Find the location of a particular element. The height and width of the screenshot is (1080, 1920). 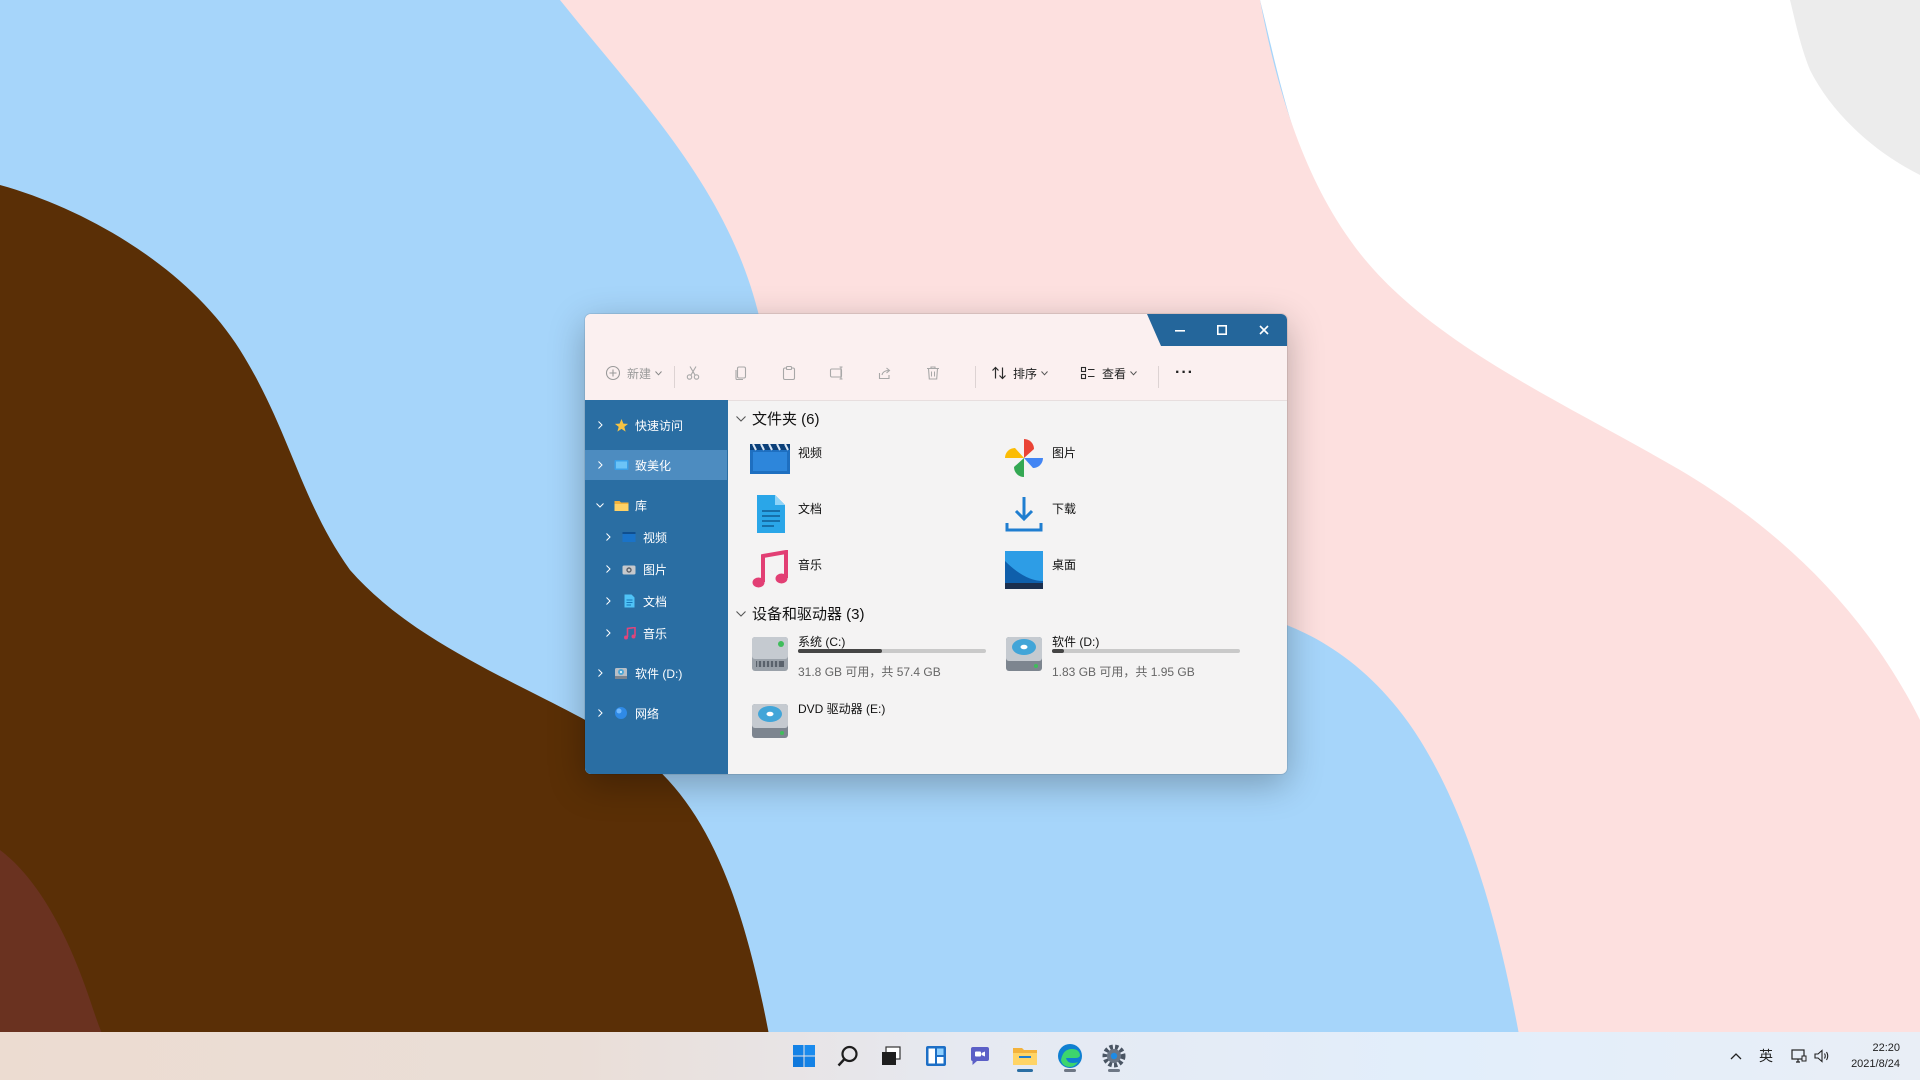

clock: 22:20 2021/8/24 is located at coordinates (1865, 1056).